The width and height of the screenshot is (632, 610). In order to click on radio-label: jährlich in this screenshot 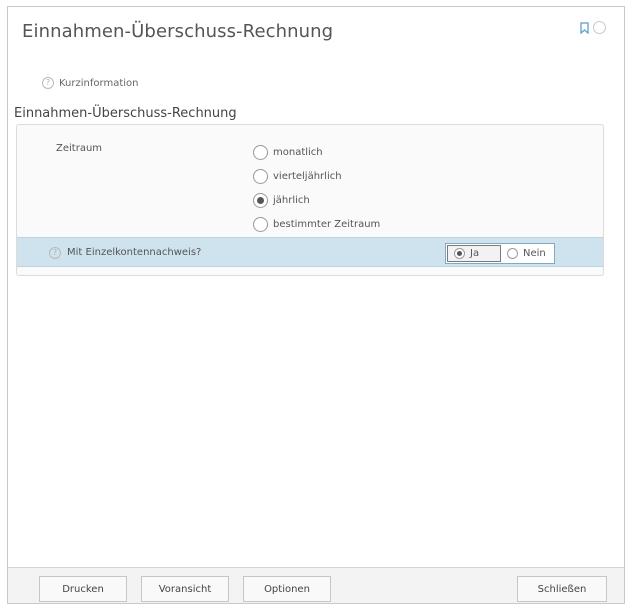, I will do `click(291, 200)`.